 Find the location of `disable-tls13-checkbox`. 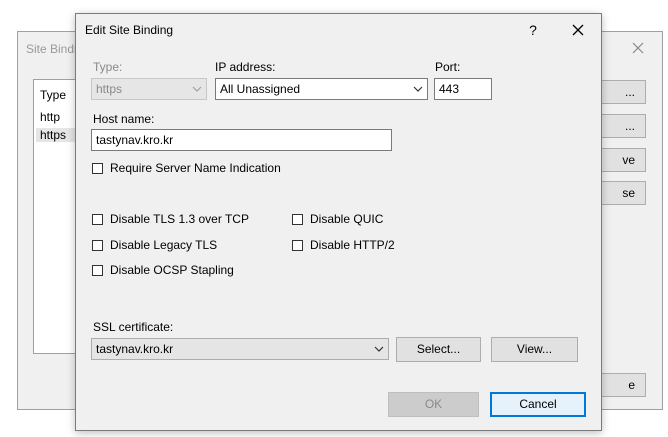

disable-tls13-checkbox is located at coordinates (97, 219).